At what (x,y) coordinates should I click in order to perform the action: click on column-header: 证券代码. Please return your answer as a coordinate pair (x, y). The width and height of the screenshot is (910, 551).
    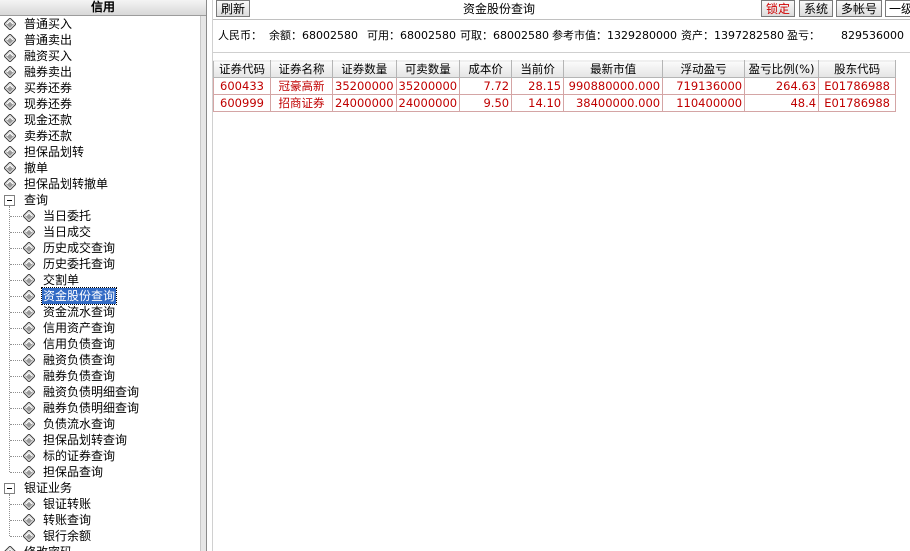
    Looking at the image, I should click on (242, 69).